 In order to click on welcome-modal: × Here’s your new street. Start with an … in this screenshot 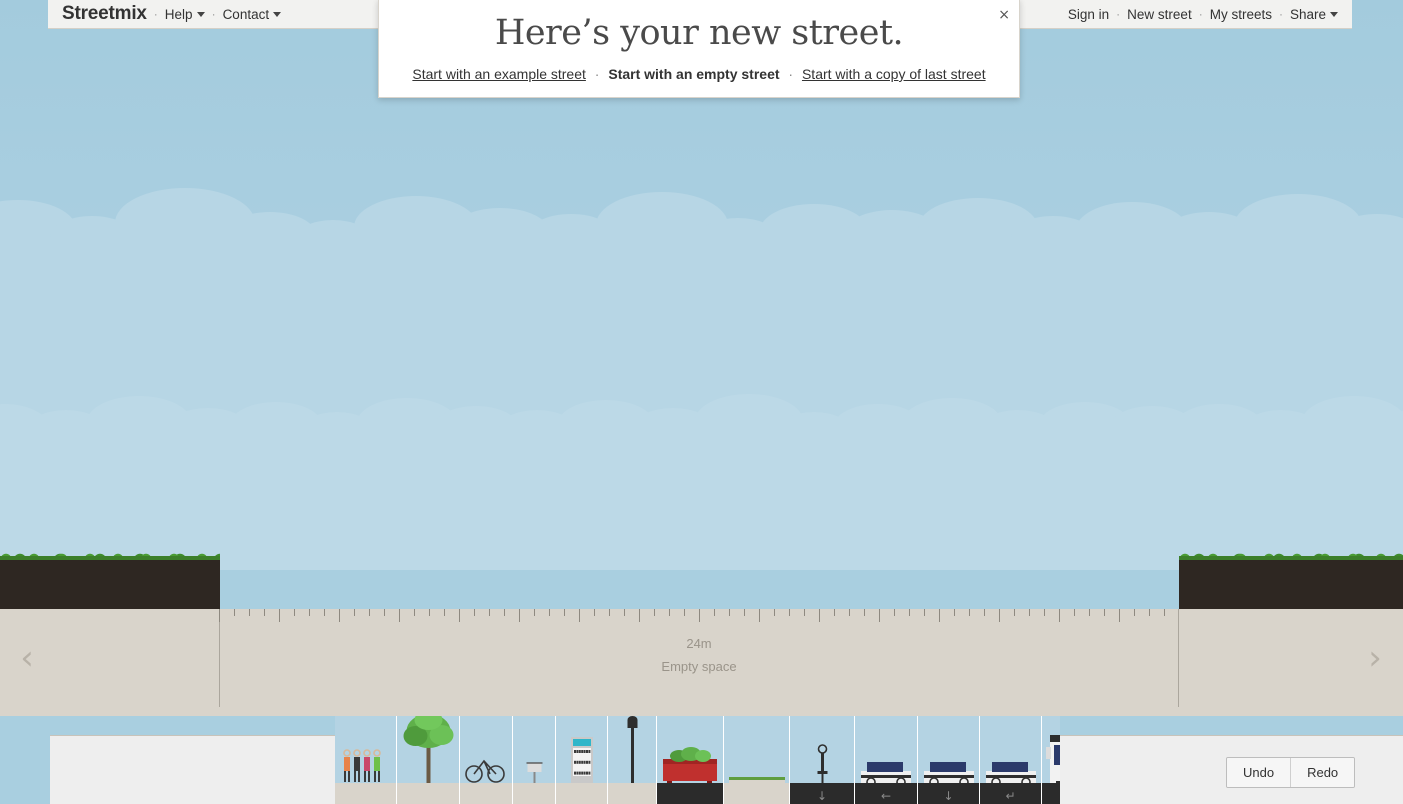, I will do `click(699, 49)`.